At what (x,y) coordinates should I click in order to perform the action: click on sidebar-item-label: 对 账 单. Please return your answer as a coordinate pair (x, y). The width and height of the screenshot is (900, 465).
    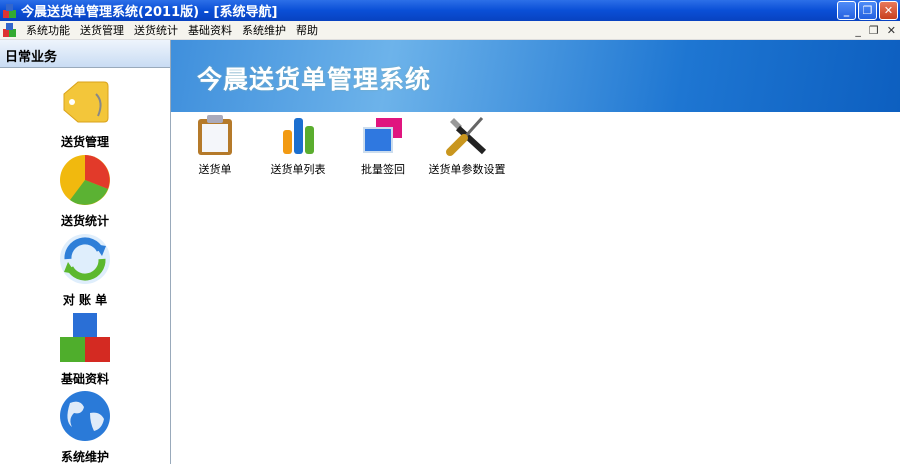
    Looking at the image, I should click on (85, 300).